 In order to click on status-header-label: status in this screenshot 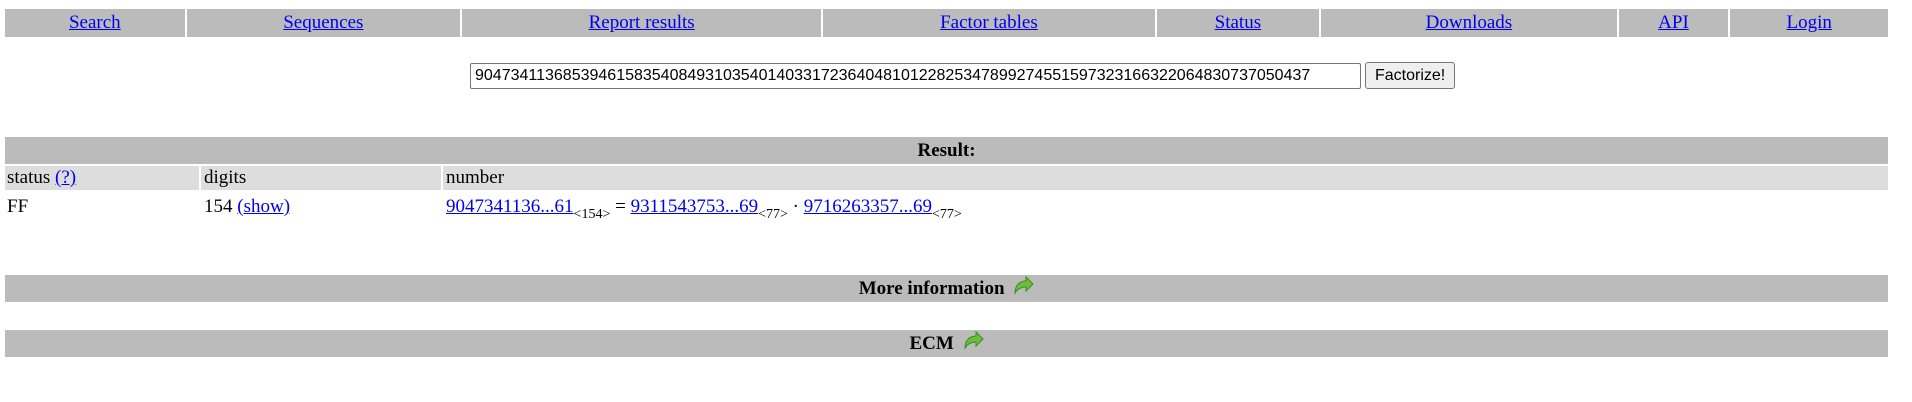, I will do `click(29, 177)`.